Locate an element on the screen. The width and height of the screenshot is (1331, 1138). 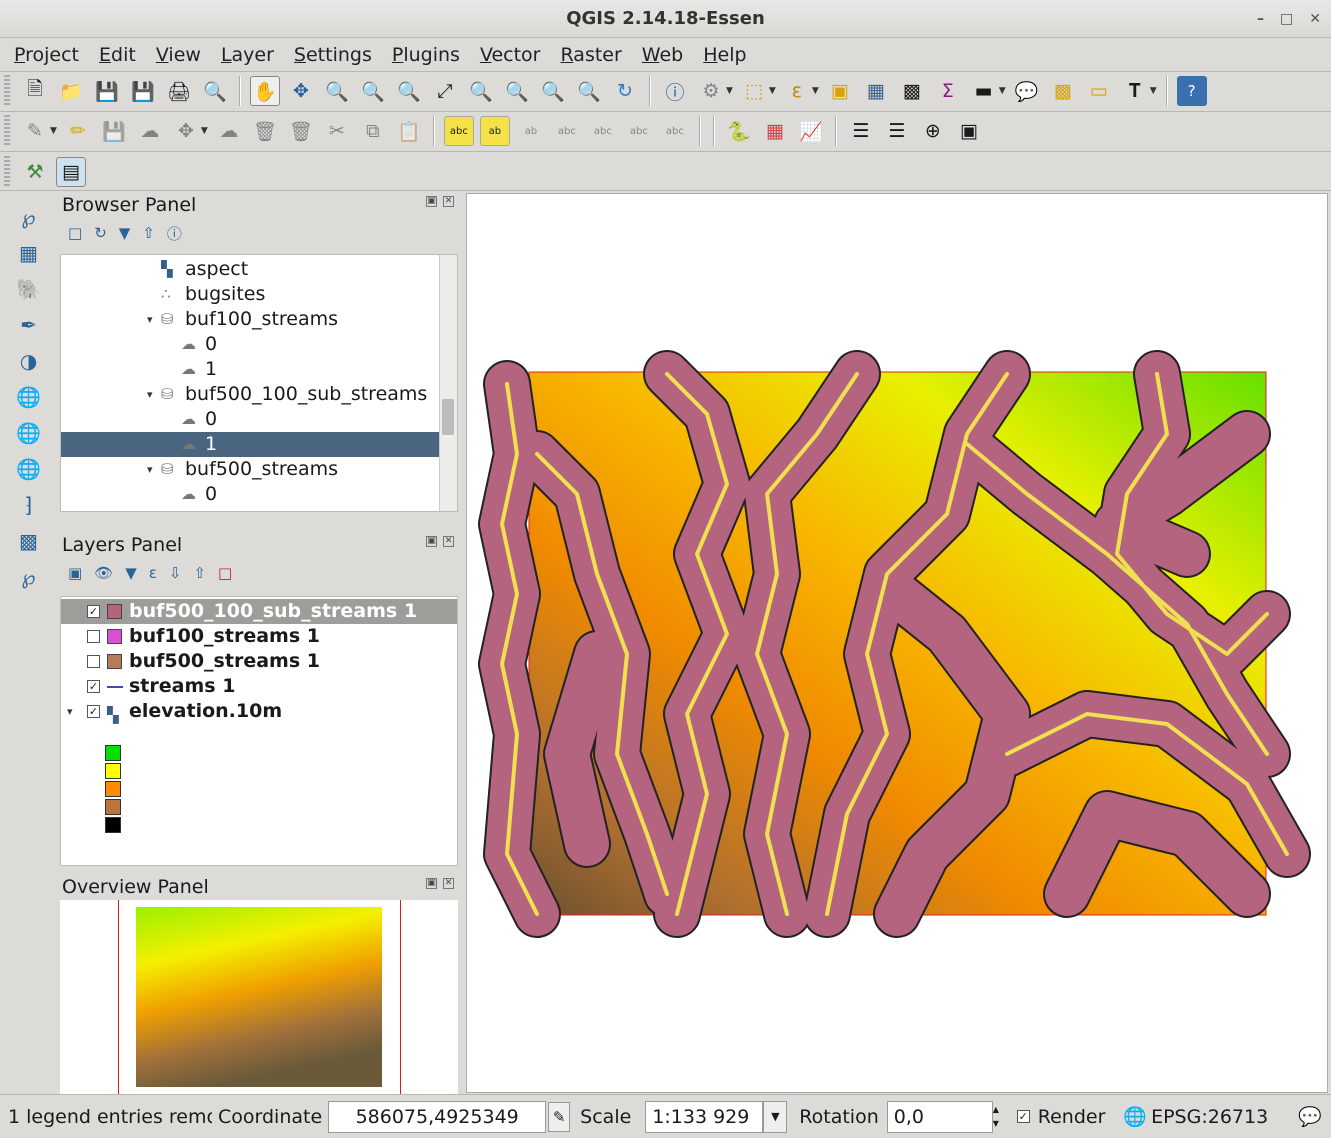
collapse-all-layers-icon: ⇧ is located at coordinates (199, 573).